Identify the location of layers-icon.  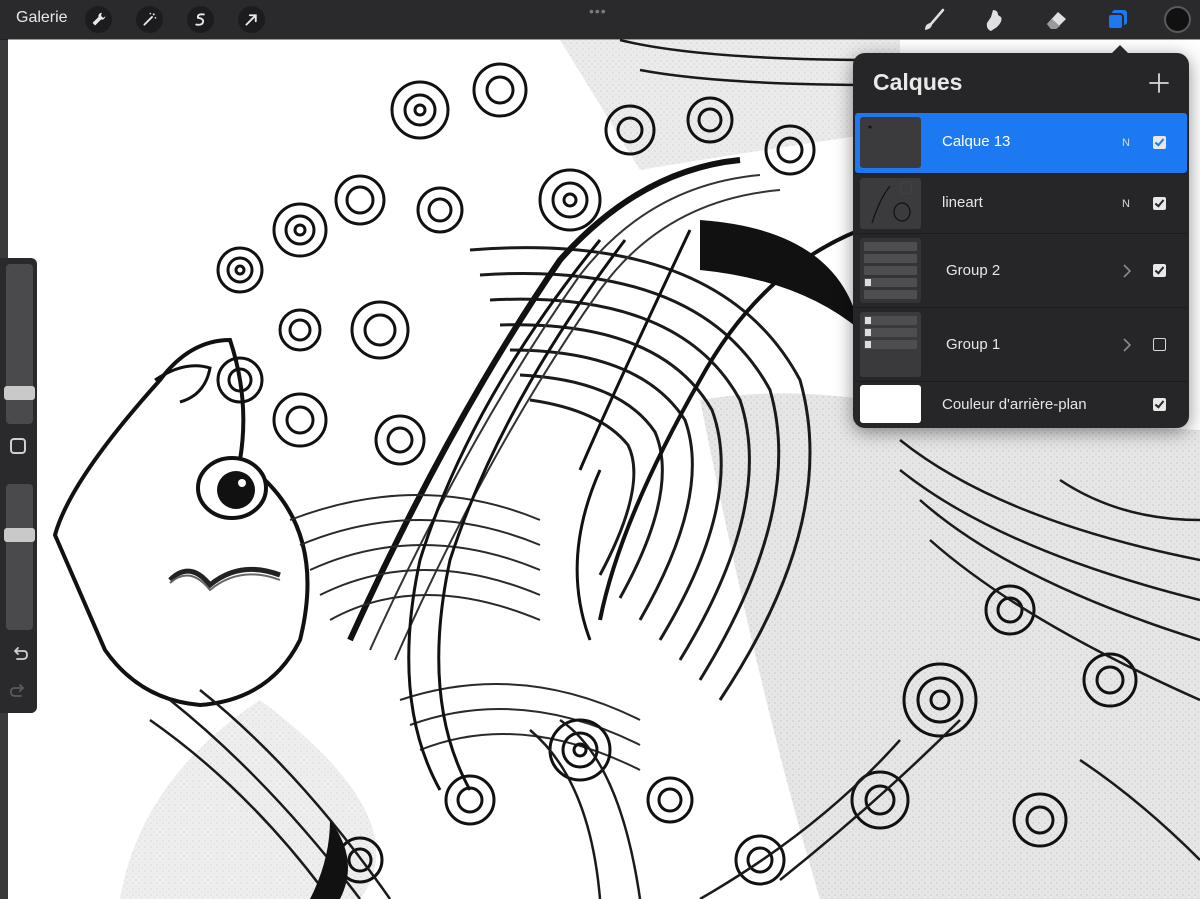
(1117, 20).